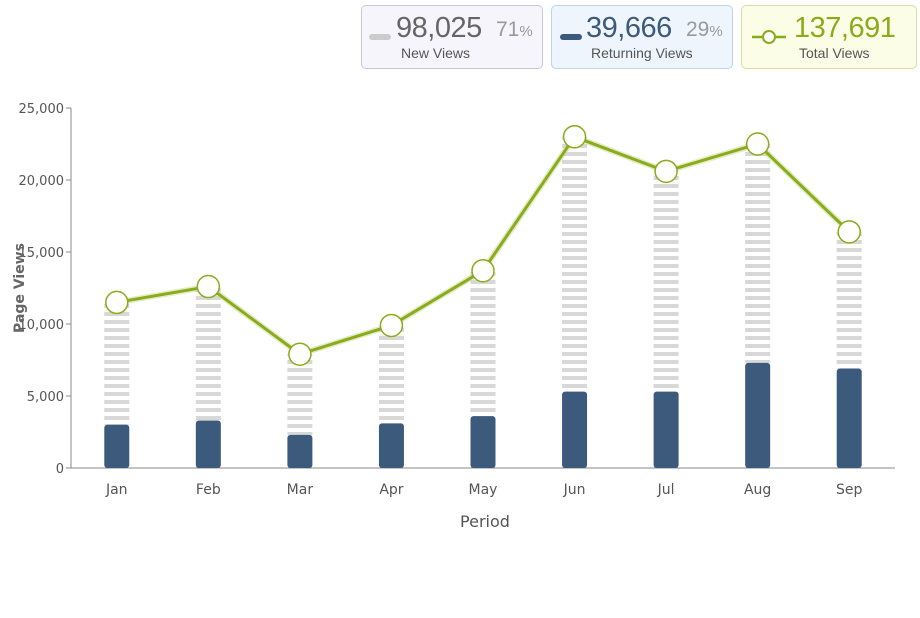  I want to click on x-tick-label: Jan, so click(116, 490).